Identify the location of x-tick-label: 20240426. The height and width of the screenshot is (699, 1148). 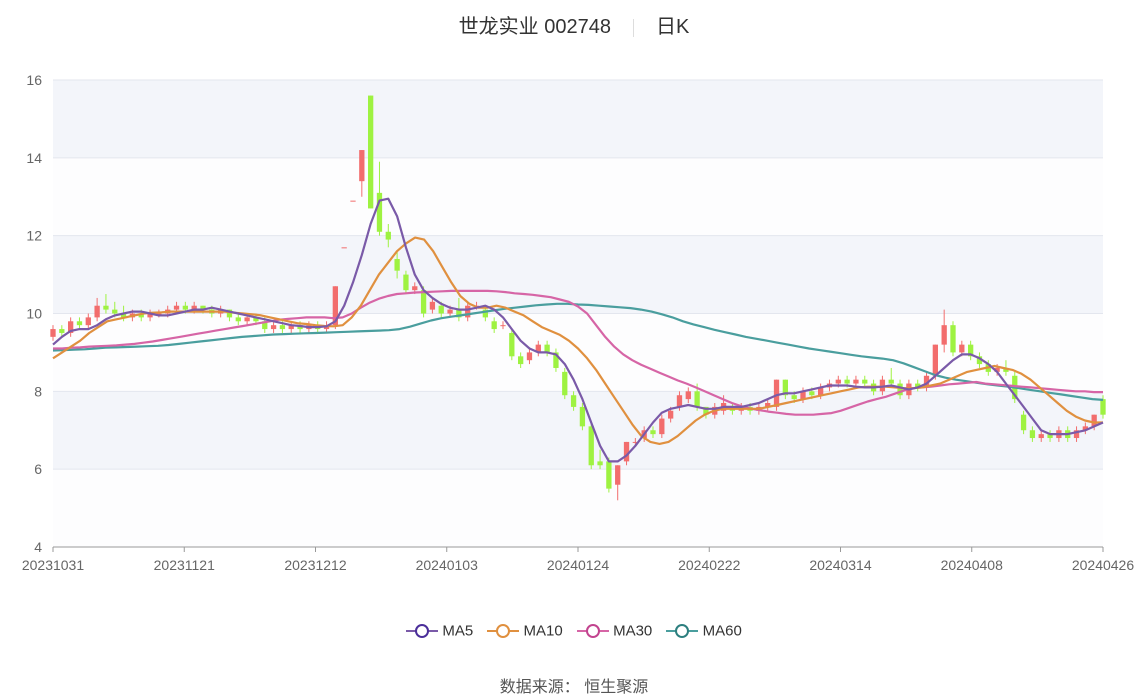
(1103, 565).